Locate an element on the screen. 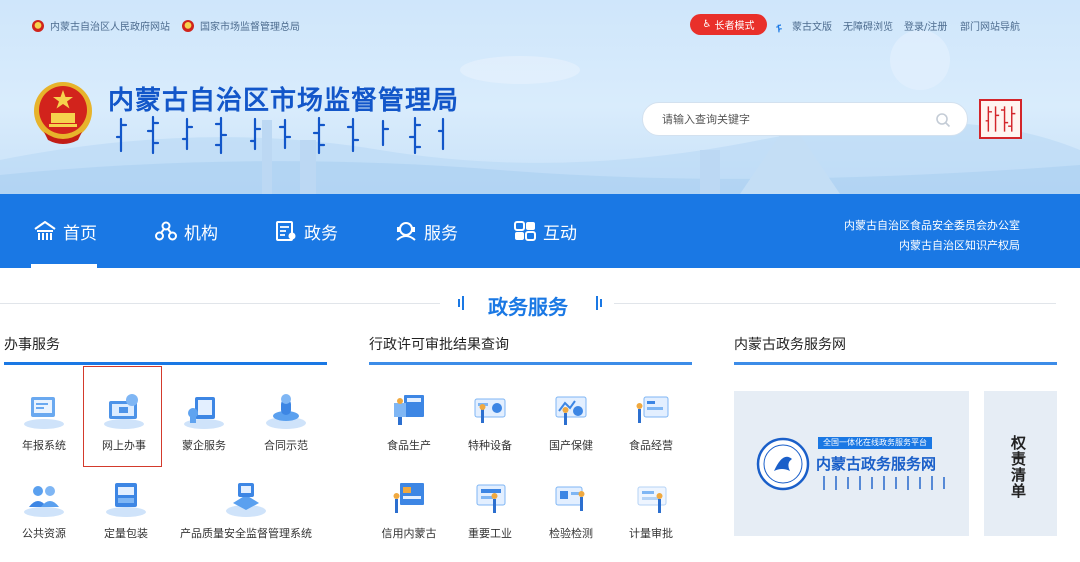 The width and height of the screenshot is (1080, 562). login-register-link: 登录/注册 is located at coordinates (925, 25).